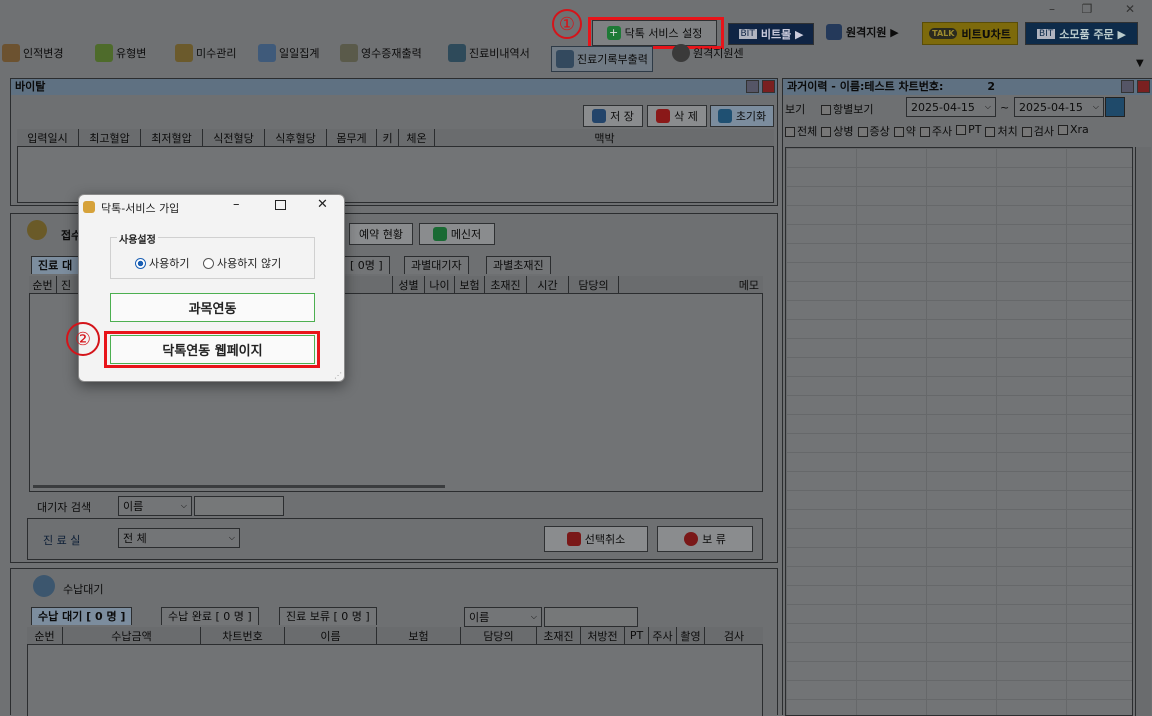 The width and height of the screenshot is (1152, 716). Describe the element at coordinates (795, 109) in the screenshot. I see `history-view-label: 보기` at that location.